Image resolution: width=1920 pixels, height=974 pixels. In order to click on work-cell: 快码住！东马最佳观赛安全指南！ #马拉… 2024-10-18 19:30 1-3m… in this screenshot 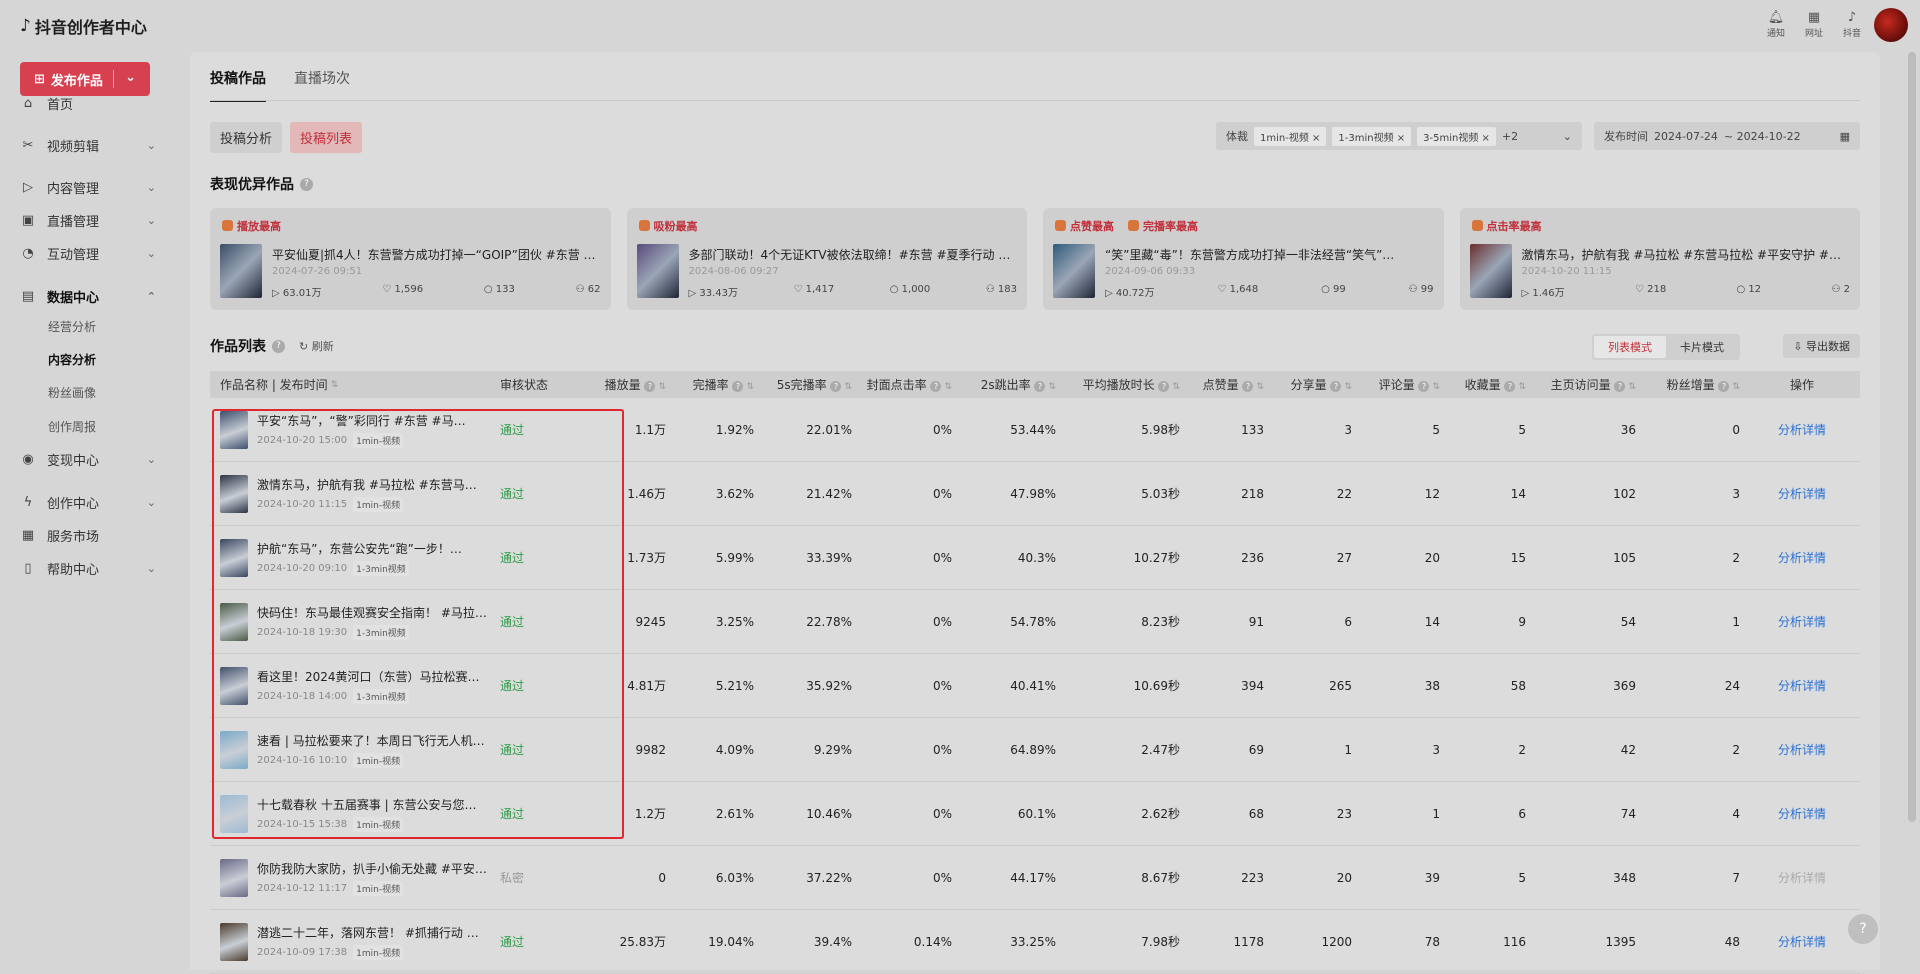, I will do `click(353, 621)`.